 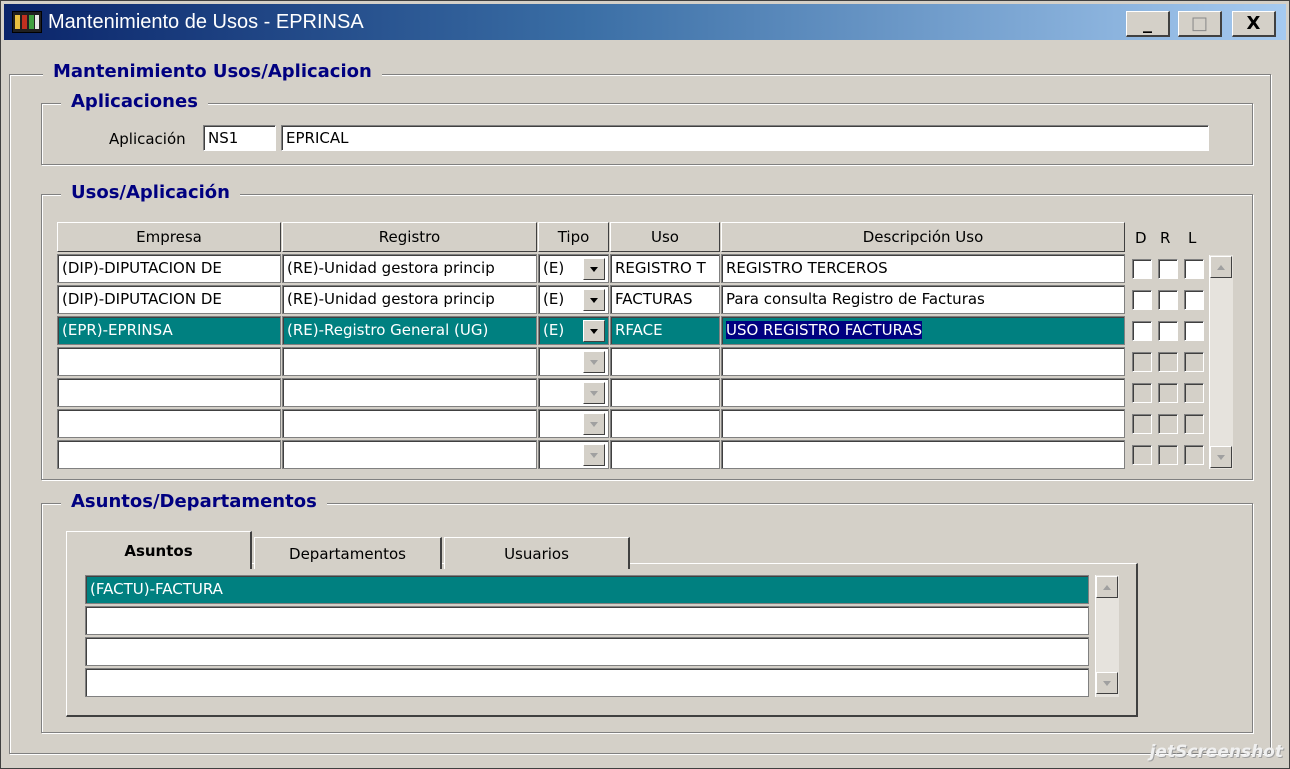 What do you see at coordinates (409, 237) in the screenshot?
I see `column-header-registro: Registro` at bounding box center [409, 237].